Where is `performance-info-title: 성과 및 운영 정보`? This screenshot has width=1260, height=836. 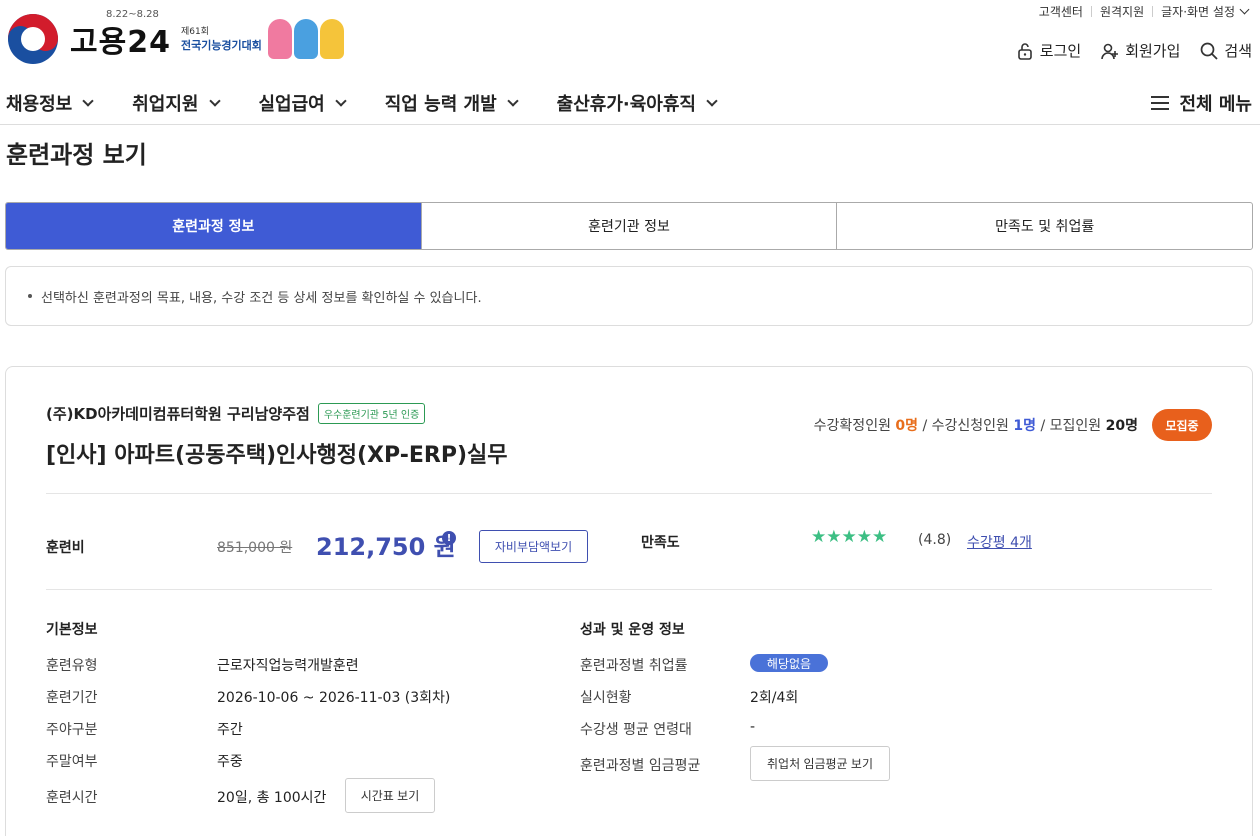
performance-info-title: 성과 및 운영 정보 is located at coordinates (632, 630).